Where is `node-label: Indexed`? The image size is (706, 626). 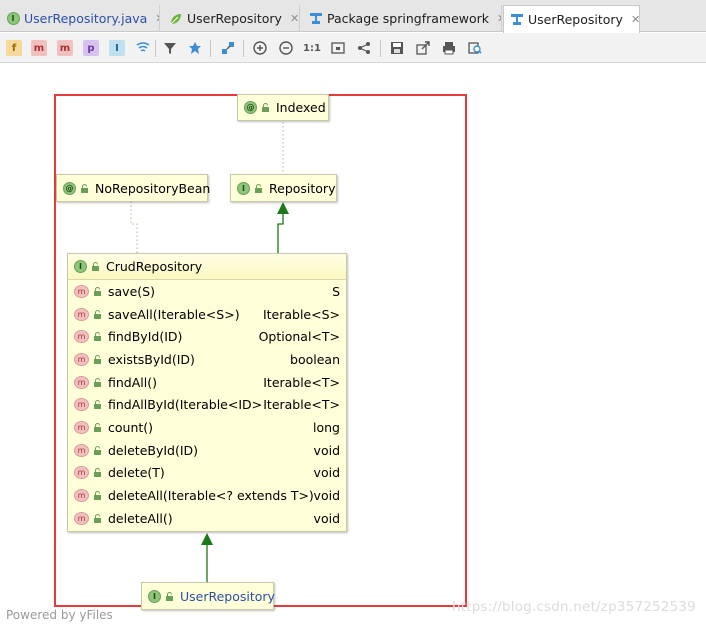 node-label: Indexed is located at coordinates (301, 107).